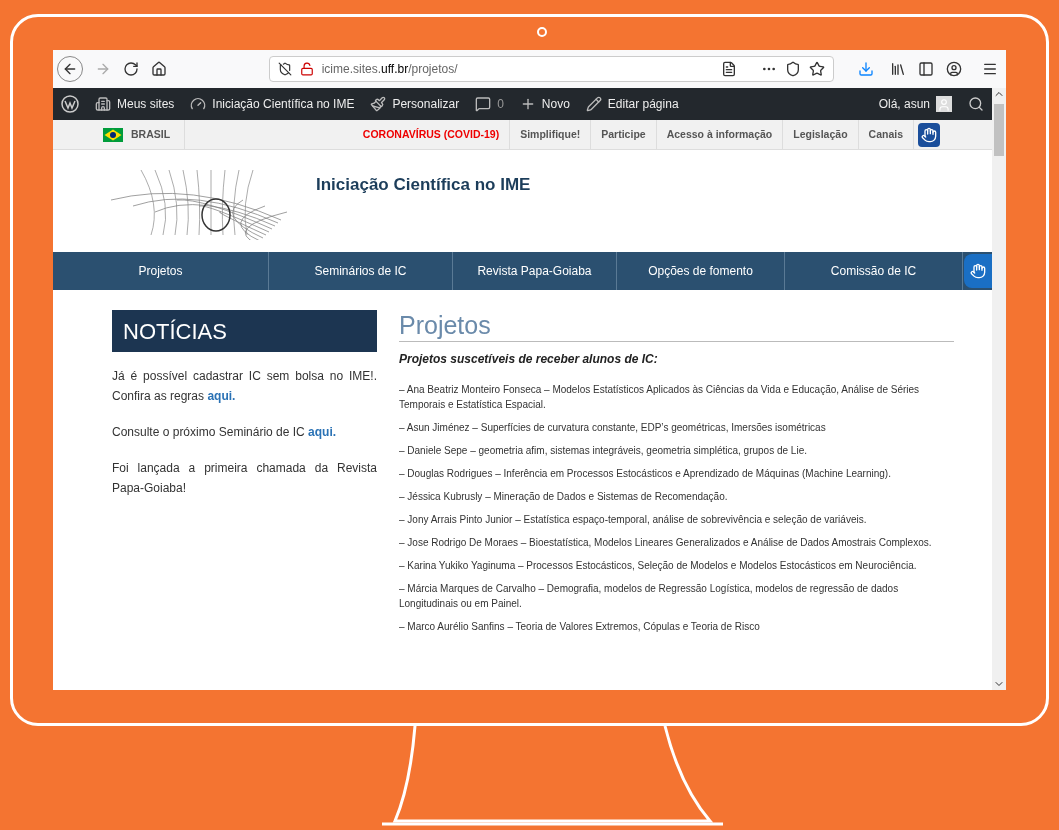  What do you see at coordinates (645, 474) in the screenshot?
I see `project-item: – Douglas Rodrigues – Inferência em Processos Estocásticos e Aprendizado de Máquinas (Machine Learning).` at bounding box center [645, 474].